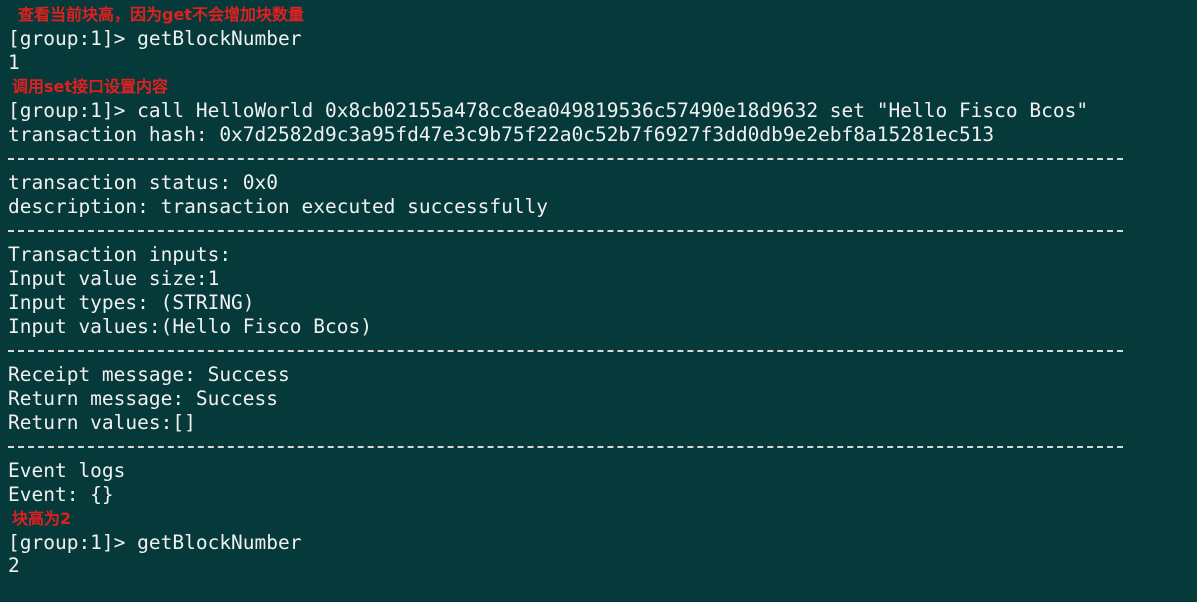  I want to click on annotation-note: 查看当前块高，因为get不会增加块数量, so click(161, 14).